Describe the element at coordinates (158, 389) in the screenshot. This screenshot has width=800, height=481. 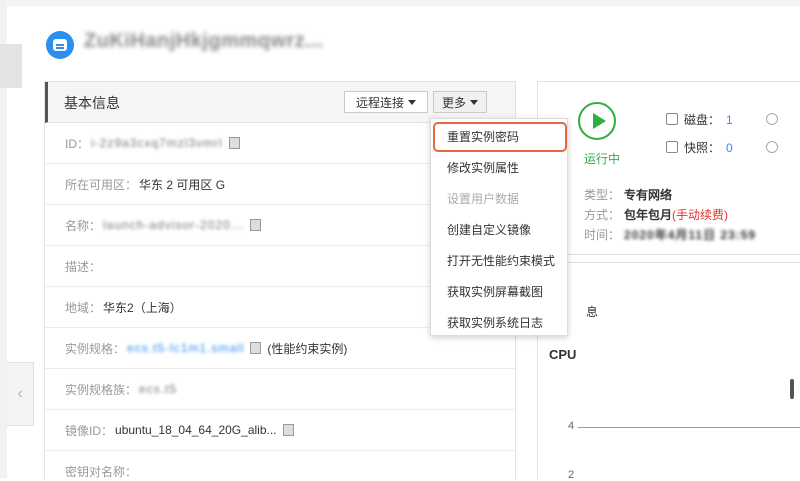
I see `row-value: ecs.t5` at that location.